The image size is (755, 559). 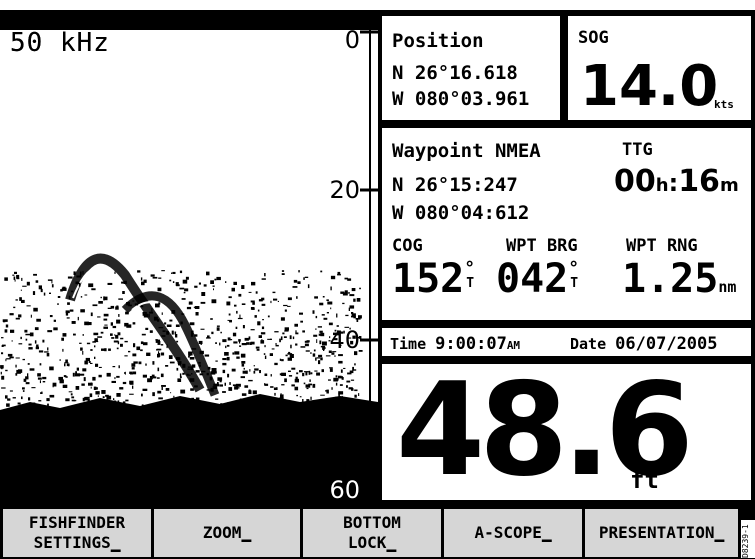 What do you see at coordinates (670, 279) in the screenshot?
I see `wpt-rng-number: 1.25` at bounding box center [670, 279].